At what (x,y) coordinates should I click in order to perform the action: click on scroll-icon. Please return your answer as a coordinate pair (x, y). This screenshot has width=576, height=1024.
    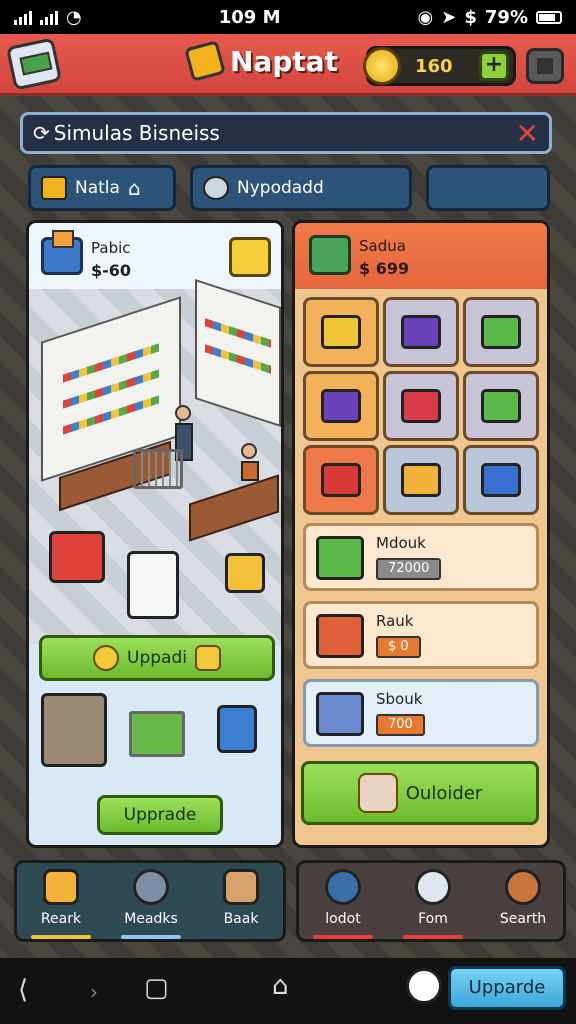
    Looking at the image, I should click on (377, 793).